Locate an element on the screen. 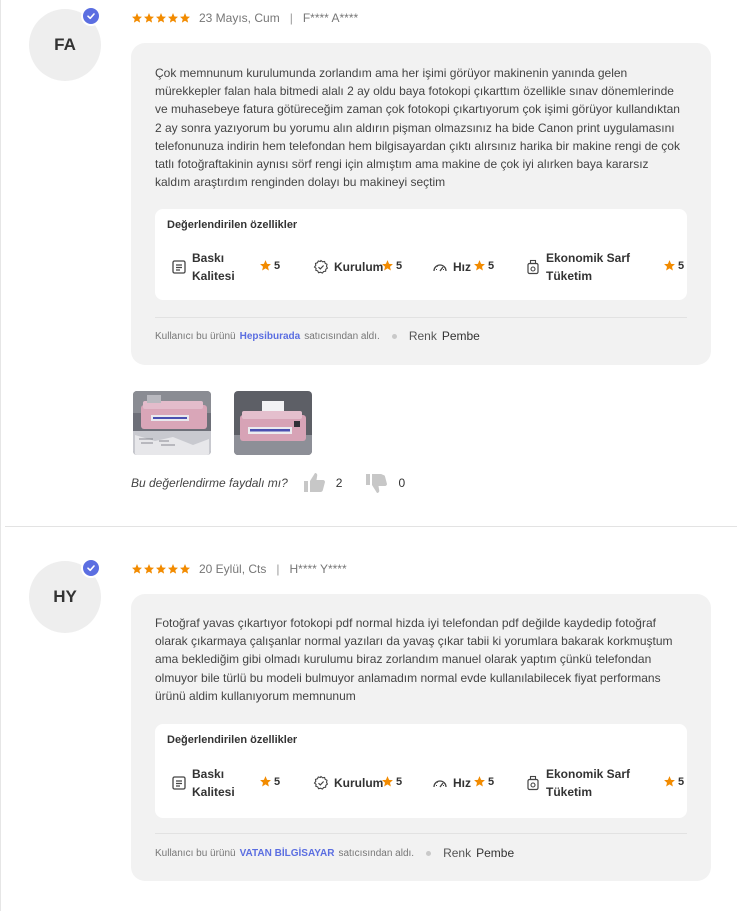  review-divider is located at coordinates (371, 526).